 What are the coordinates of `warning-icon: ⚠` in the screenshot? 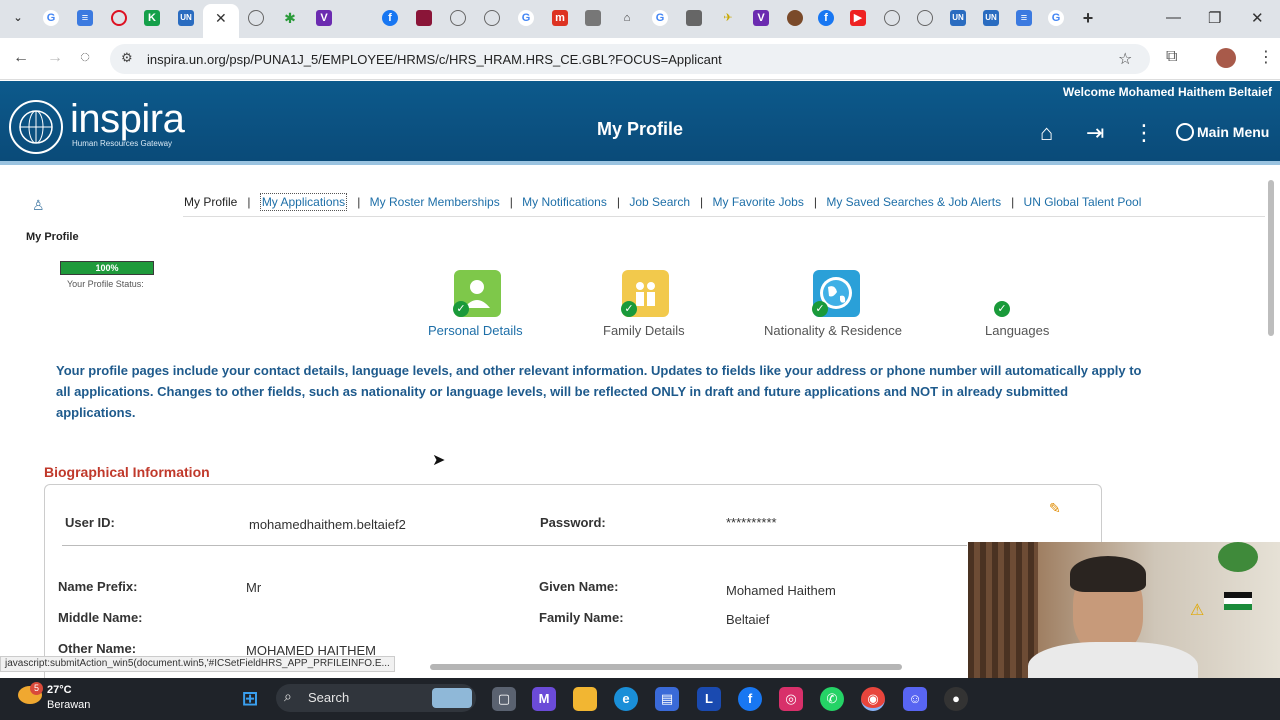 It's located at (1197, 610).